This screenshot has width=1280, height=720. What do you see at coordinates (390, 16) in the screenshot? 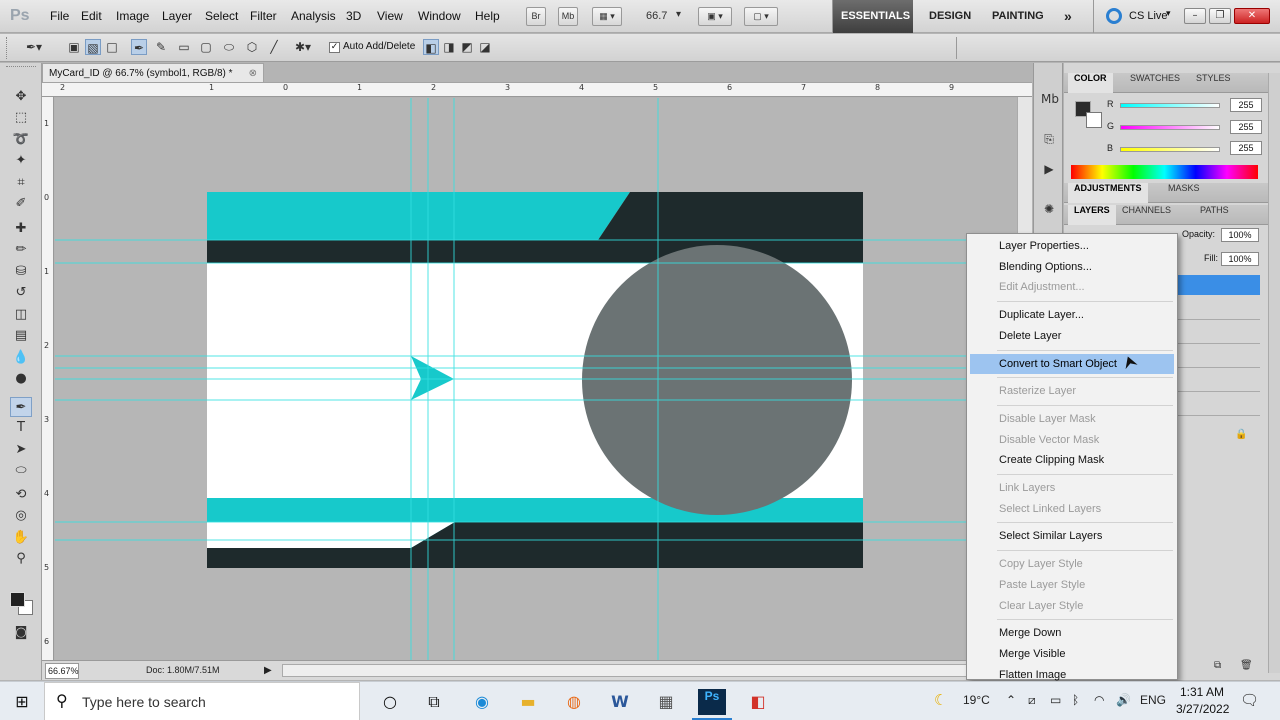
I see `menu-view: View` at bounding box center [390, 16].